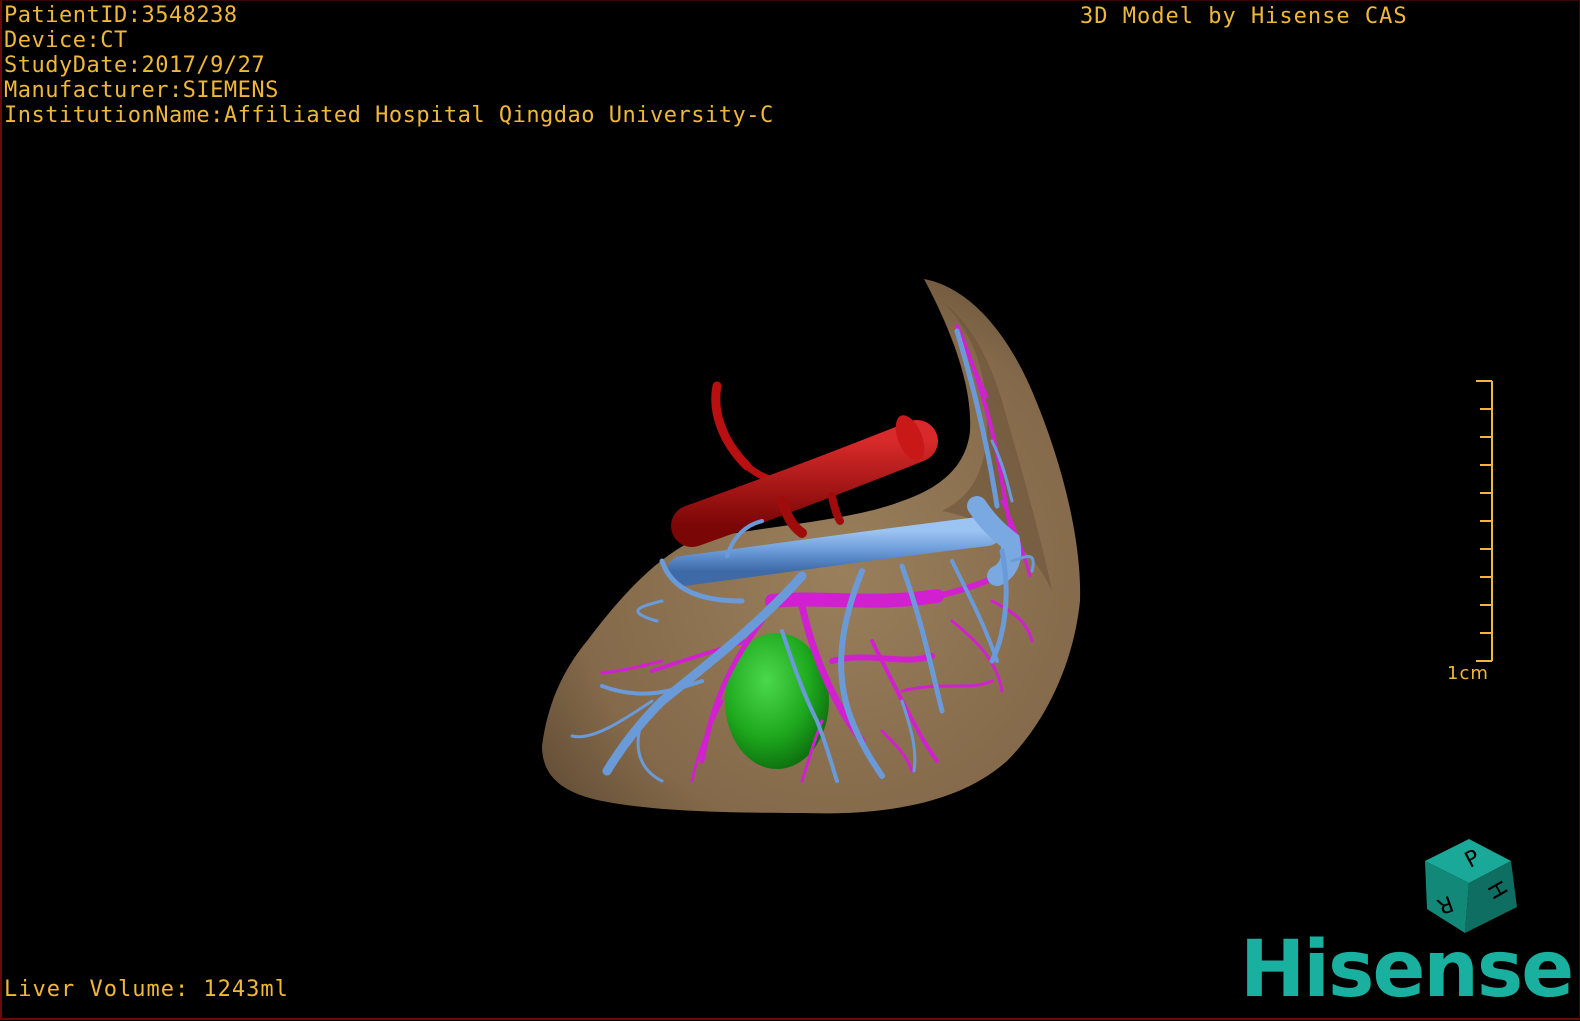 The image size is (1580, 1021). I want to click on liver-volume-label: Liver Volume: 1243ml, so click(146, 989).